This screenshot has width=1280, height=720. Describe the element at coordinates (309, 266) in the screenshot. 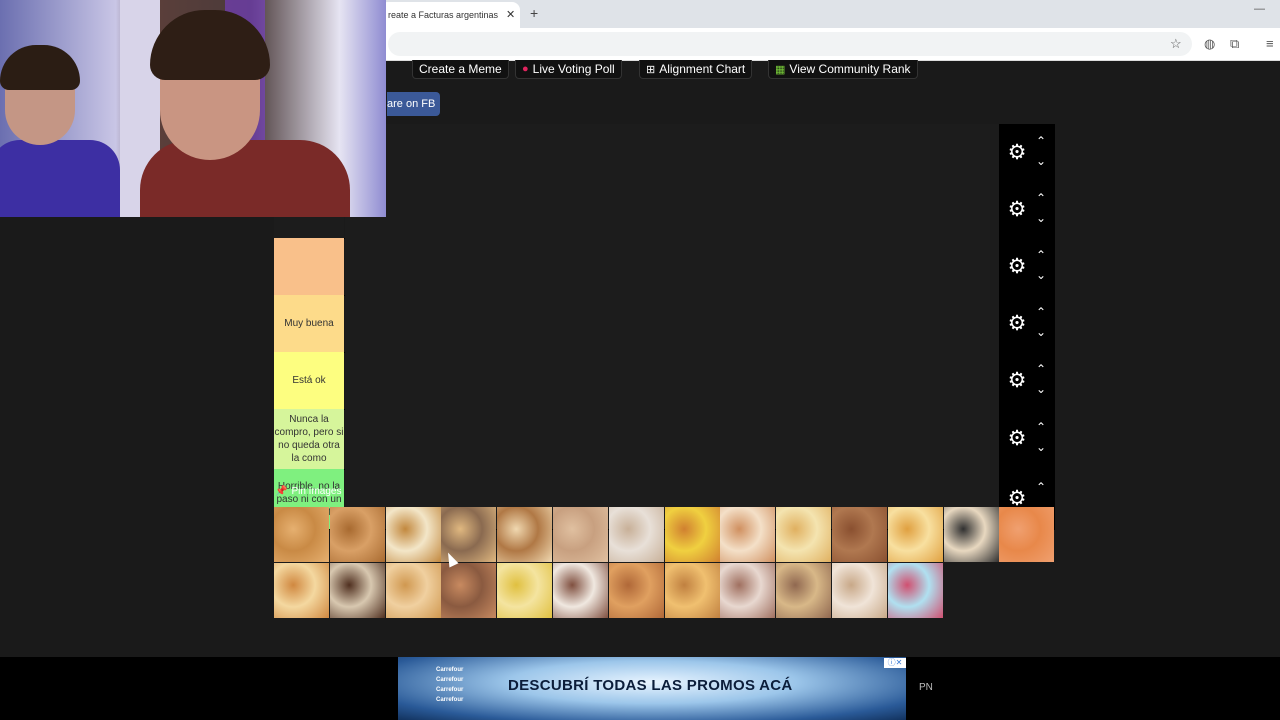

I see `tier-label` at that location.